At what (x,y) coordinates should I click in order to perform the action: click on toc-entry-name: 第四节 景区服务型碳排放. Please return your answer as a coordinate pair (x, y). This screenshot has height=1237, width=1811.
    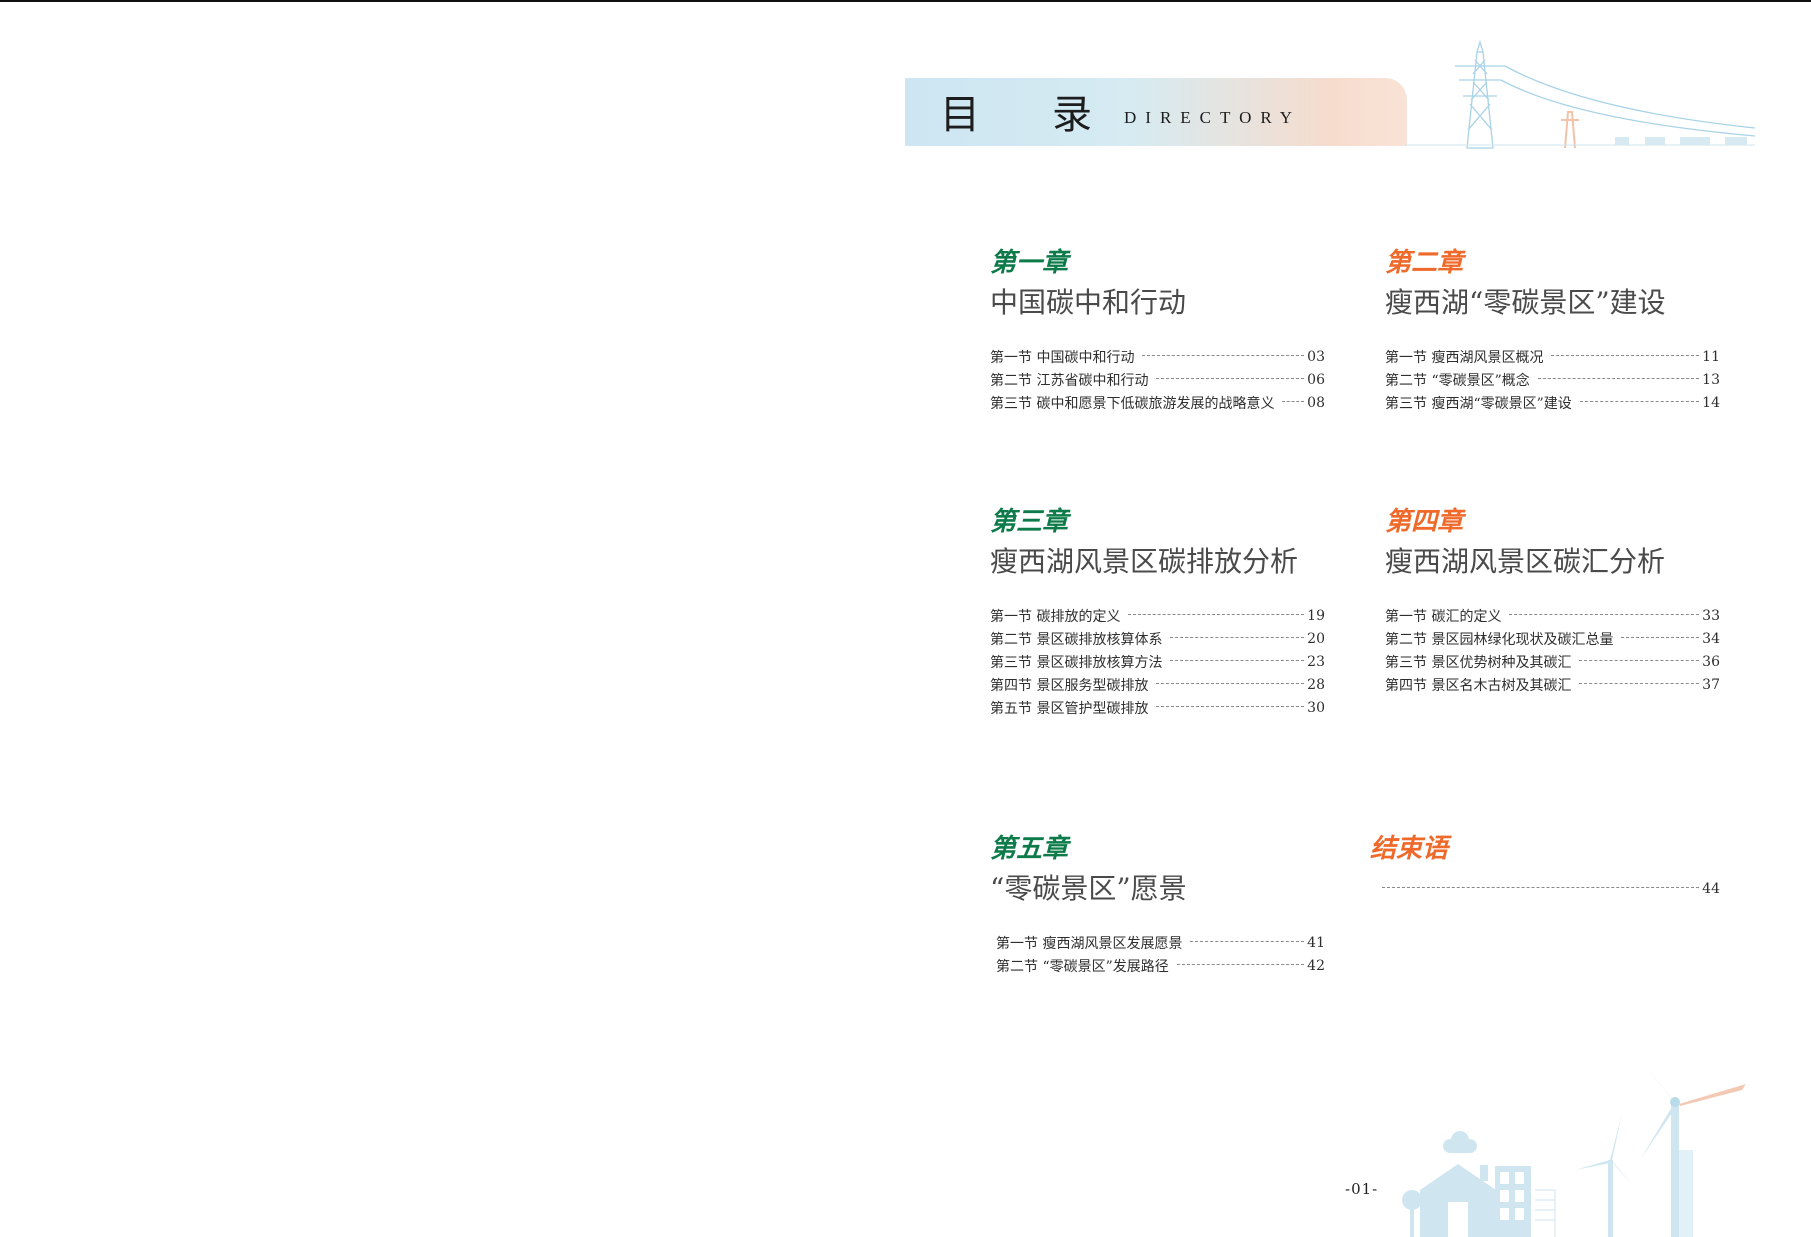
    Looking at the image, I should click on (1069, 685).